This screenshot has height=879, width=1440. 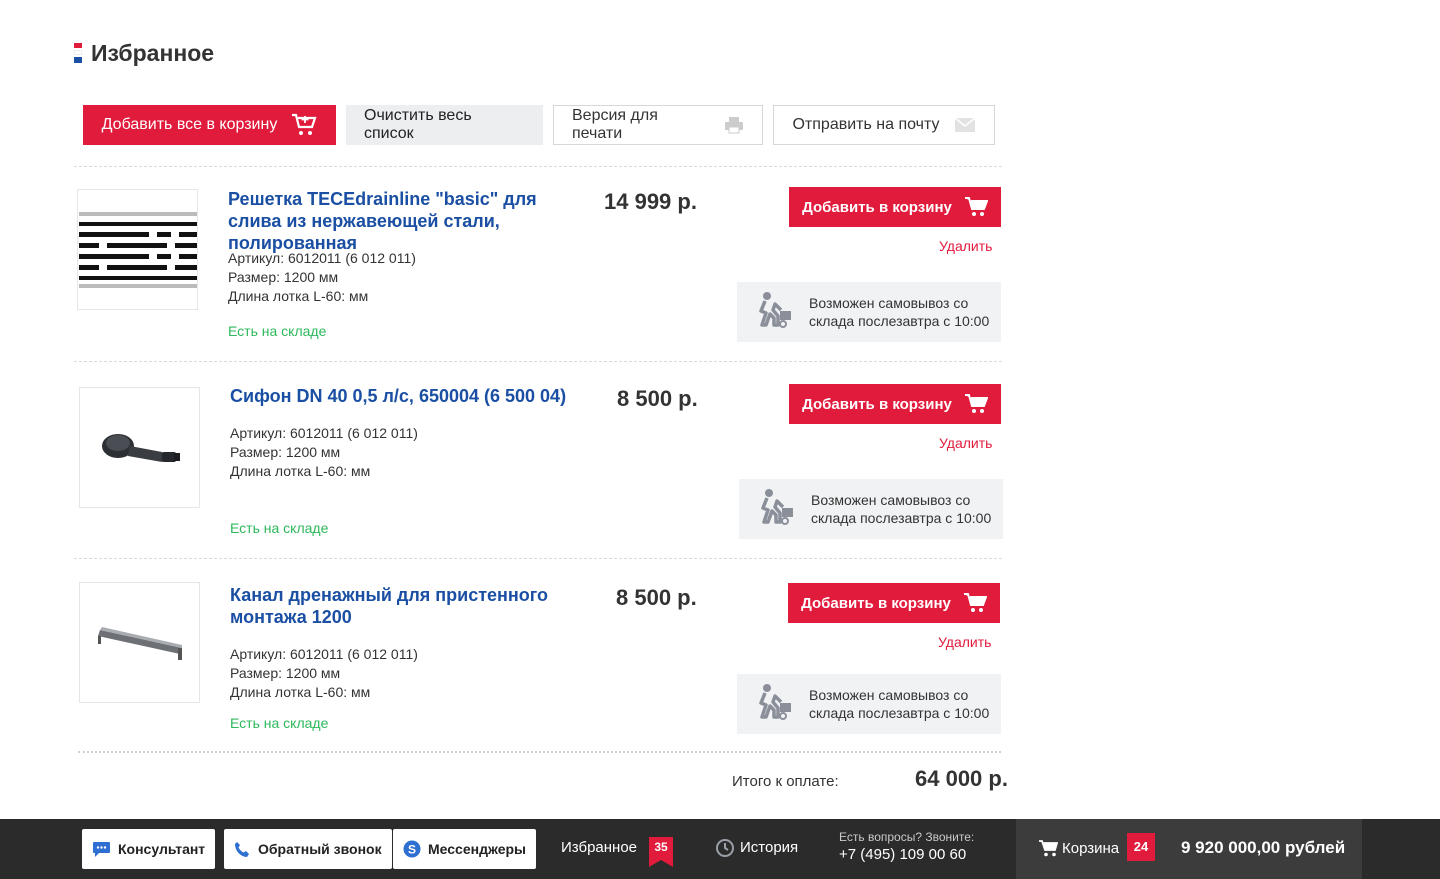 I want to click on total-label: Итого к оплате:, so click(x=785, y=781).